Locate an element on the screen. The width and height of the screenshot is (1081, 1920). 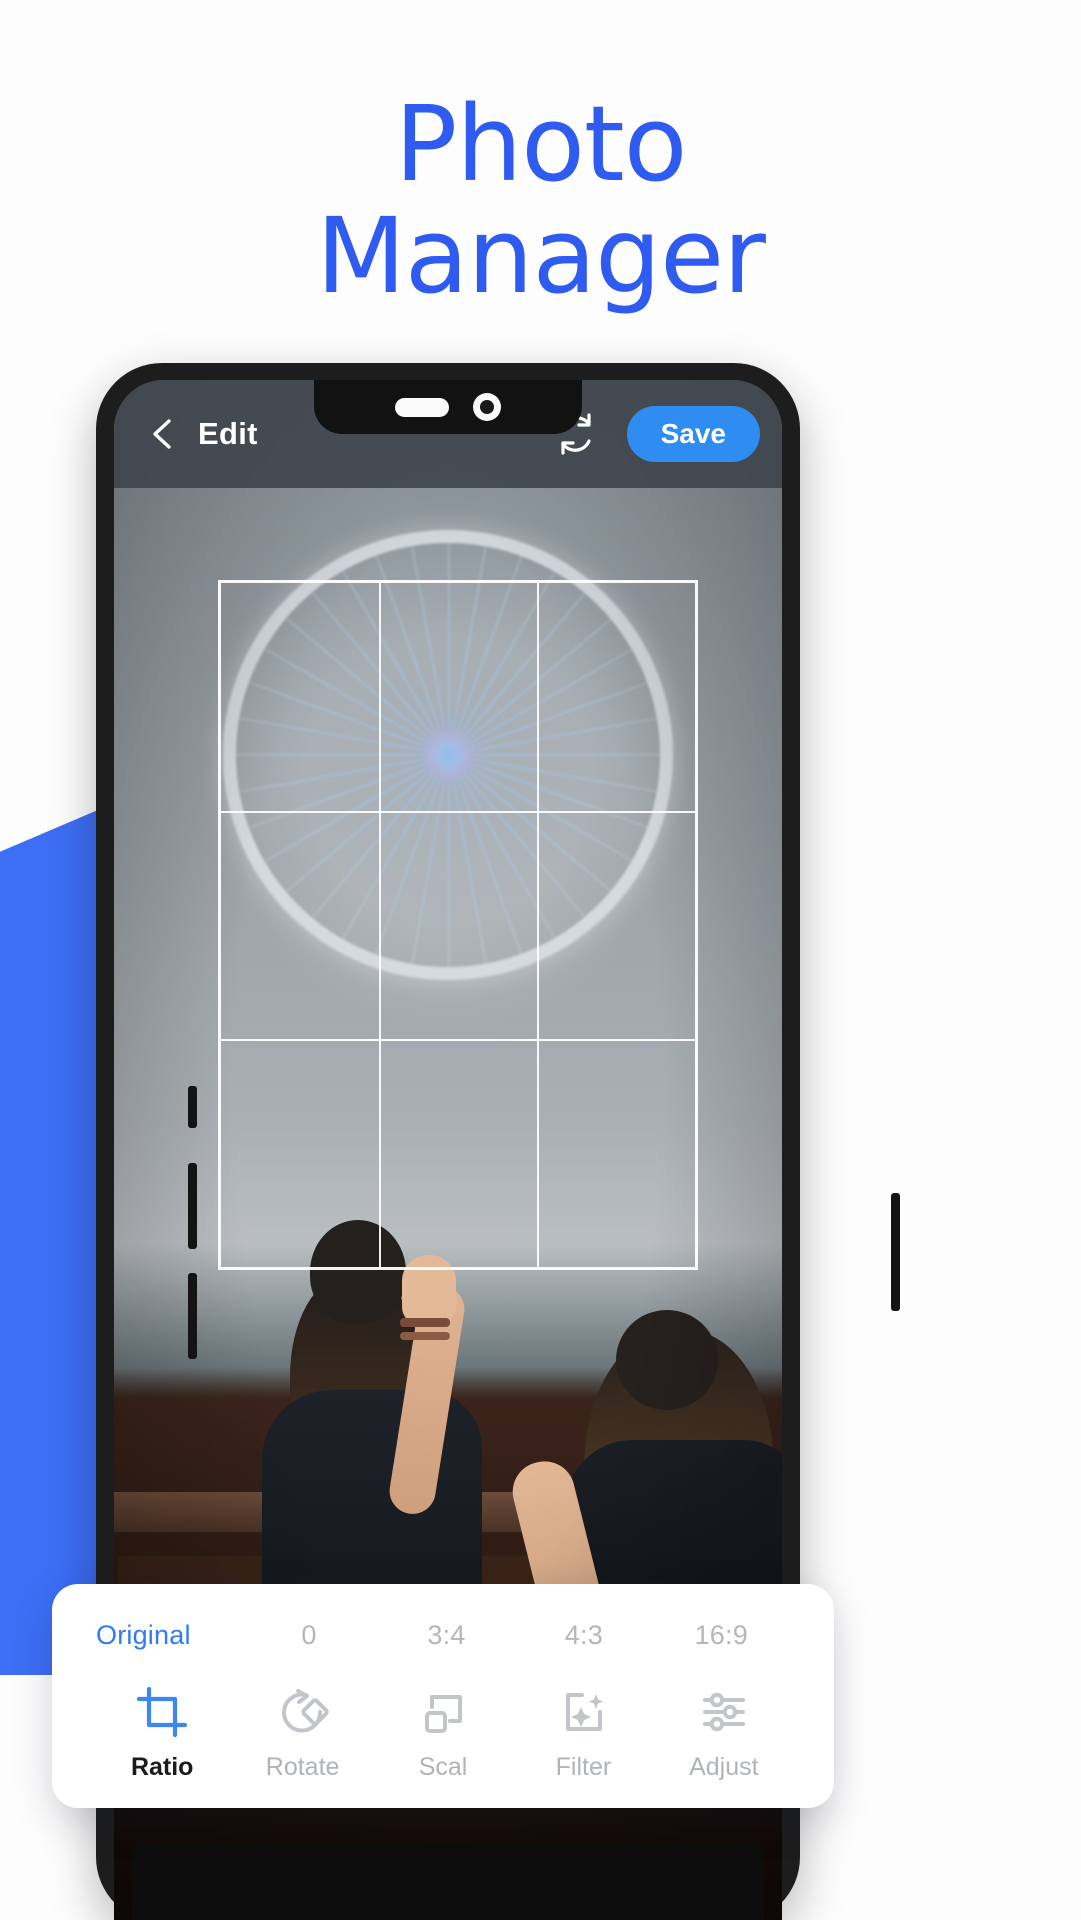
speaker-pill-icon is located at coordinates (422, 407).